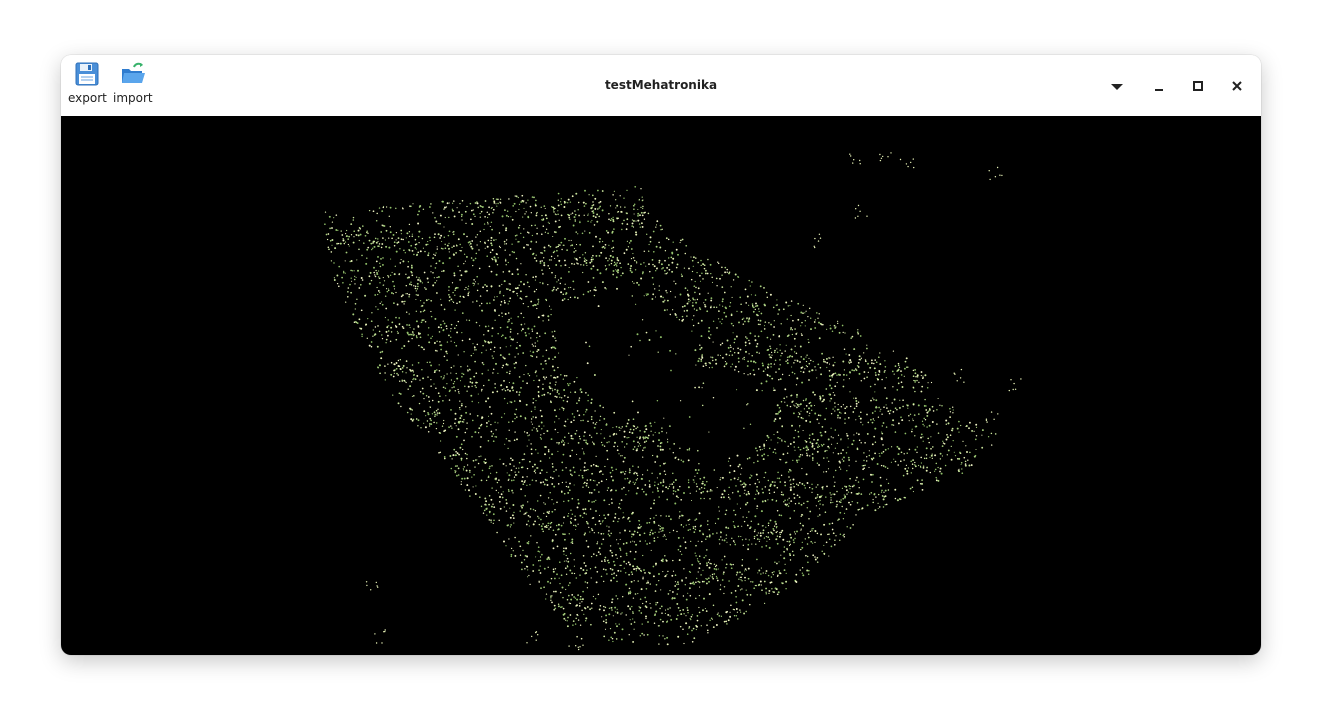 The image size is (1322, 722). What do you see at coordinates (1117, 86) in the screenshot?
I see `window-menu-button` at bounding box center [1117, 86].